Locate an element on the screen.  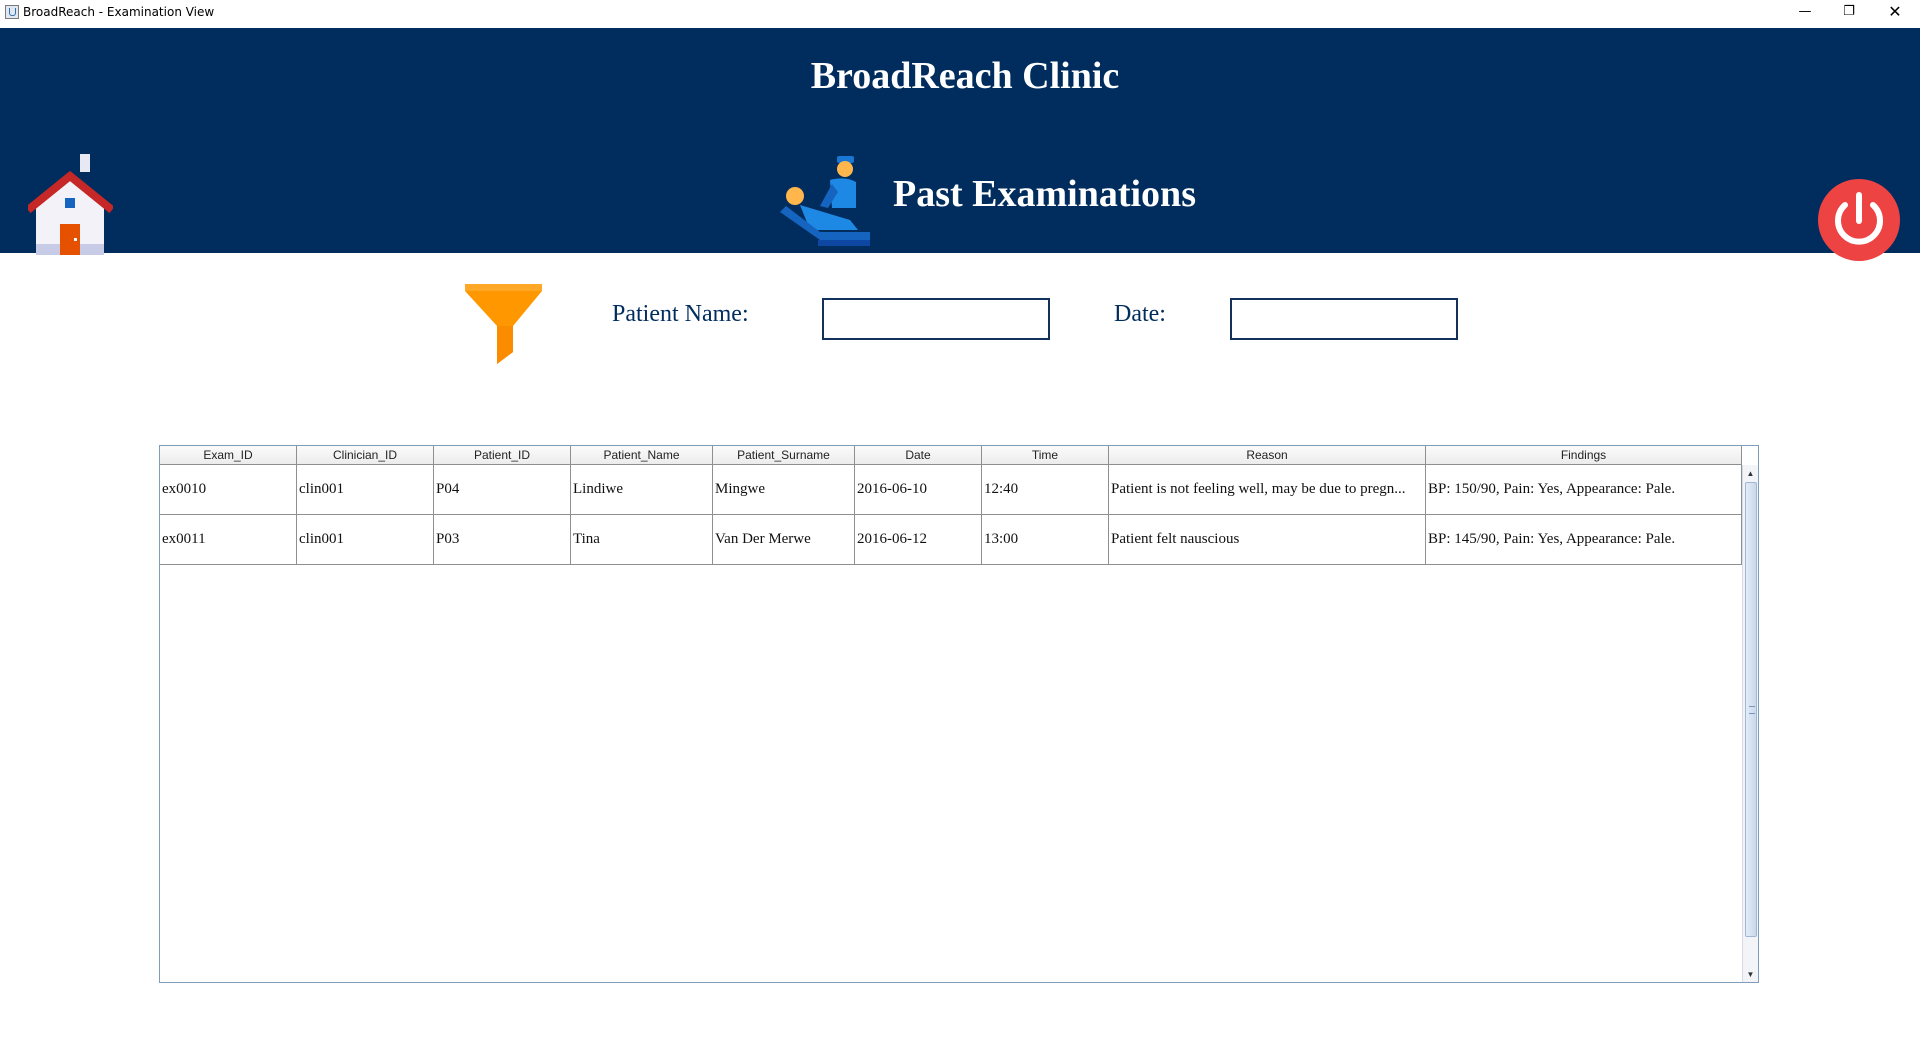
window-title-bar: BroadReach - Examination View — ❐ ✕ is located at coordinates (960, 14).